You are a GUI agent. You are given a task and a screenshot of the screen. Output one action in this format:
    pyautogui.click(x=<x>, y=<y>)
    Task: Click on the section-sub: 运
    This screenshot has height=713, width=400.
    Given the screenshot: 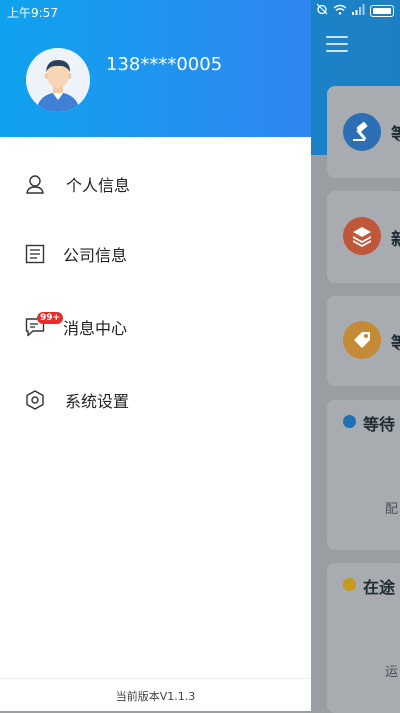 What is the action you would take?
    pyautogui.click(x=392, y=672)
    